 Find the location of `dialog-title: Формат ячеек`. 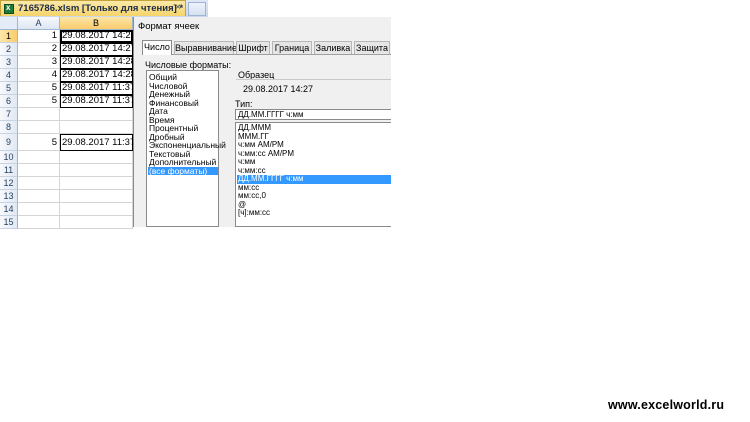

dialog-title: Формат ячеек is located at coordinates (169, 26).